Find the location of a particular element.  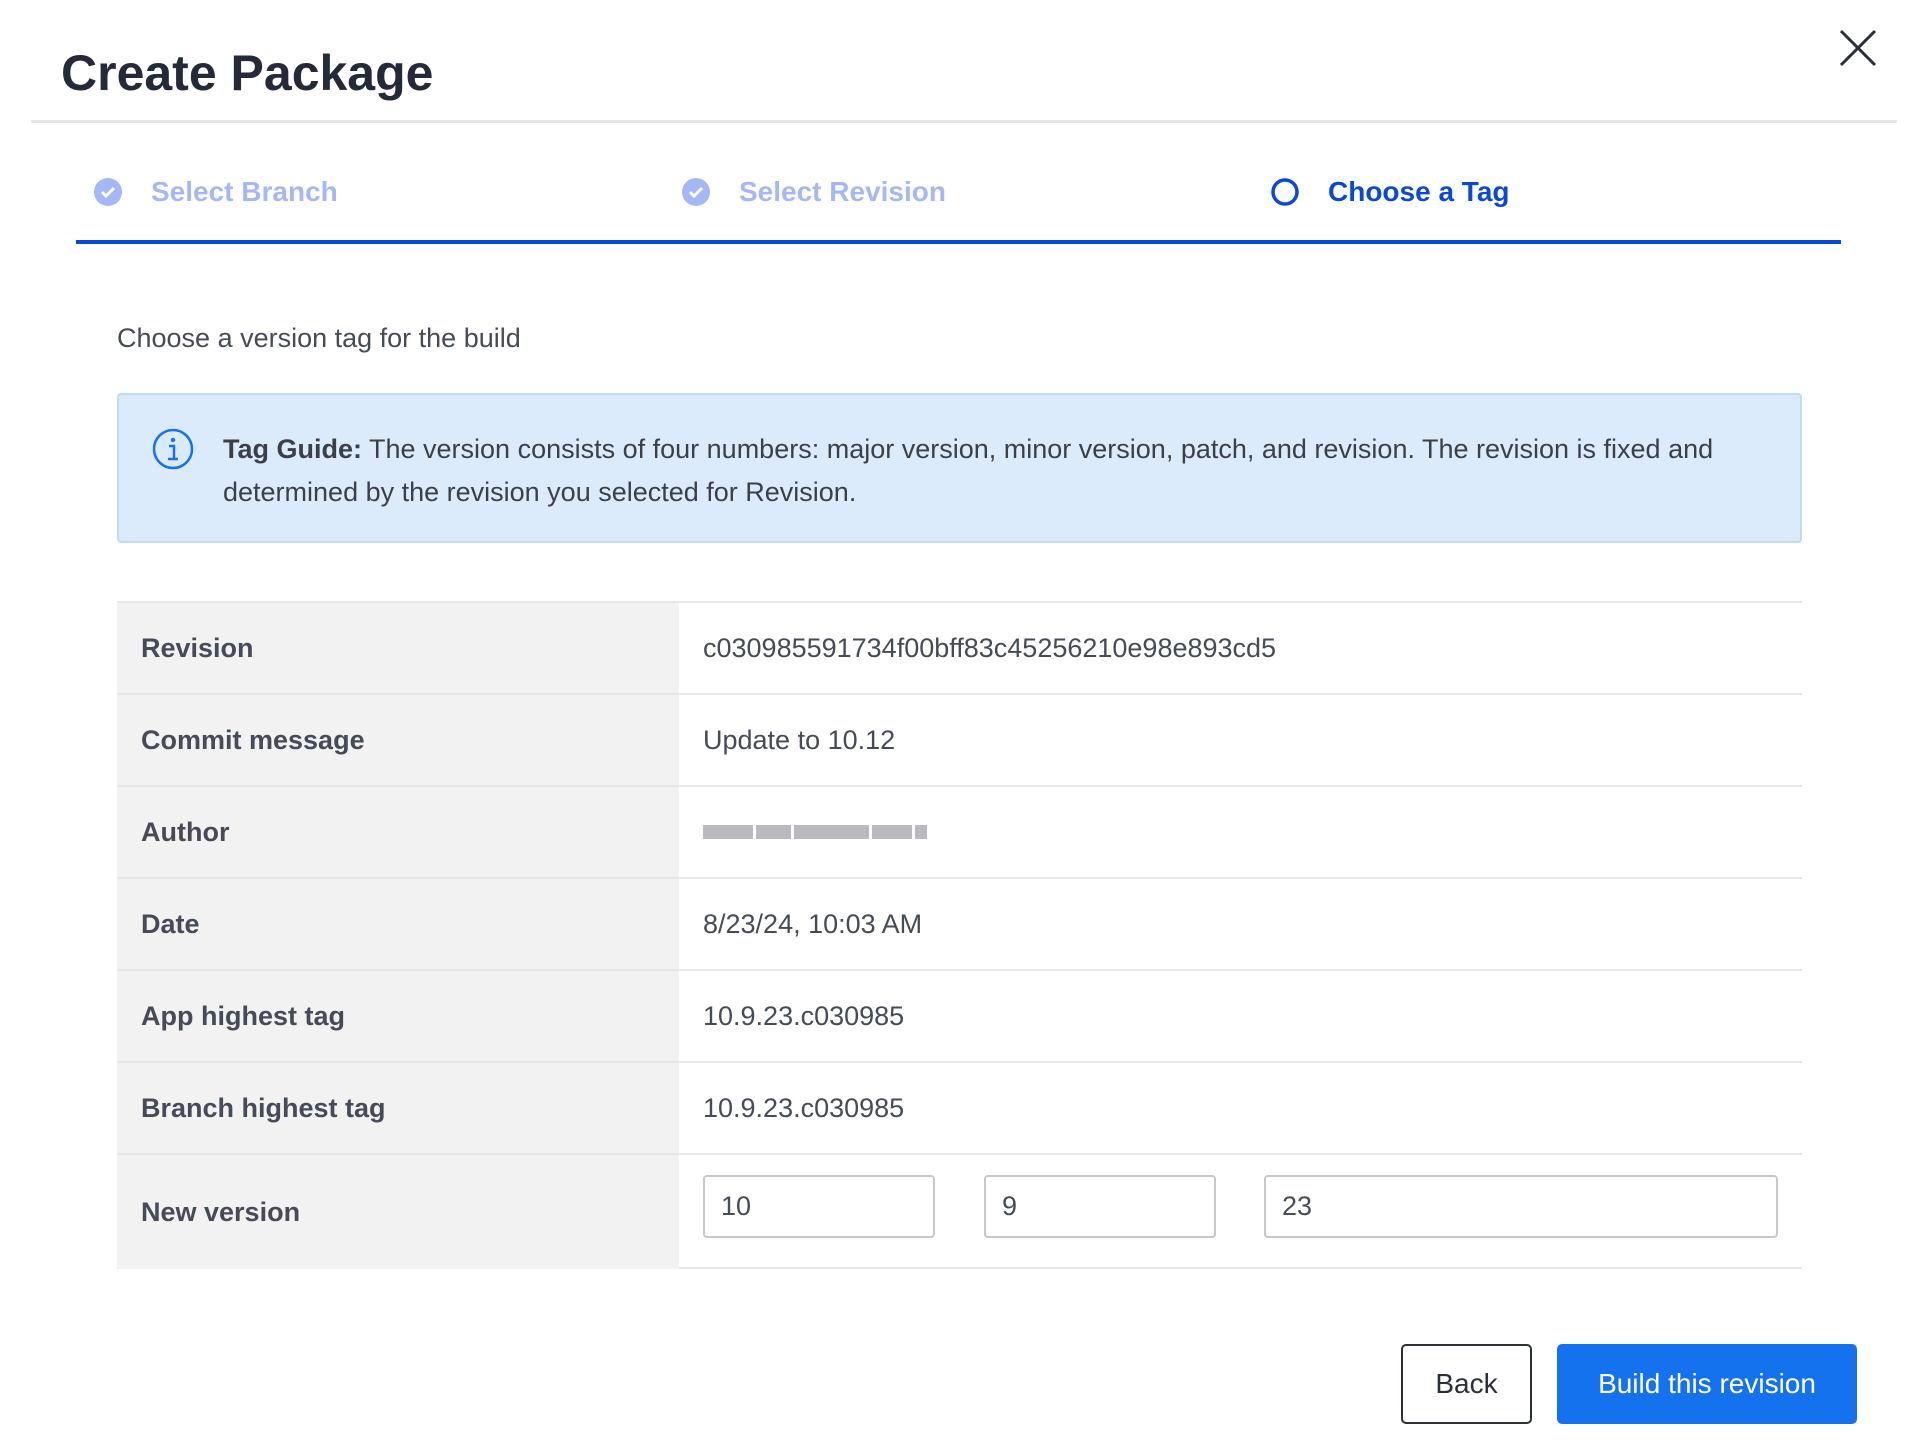

circle-icon is located at coordinates (1285, 192).